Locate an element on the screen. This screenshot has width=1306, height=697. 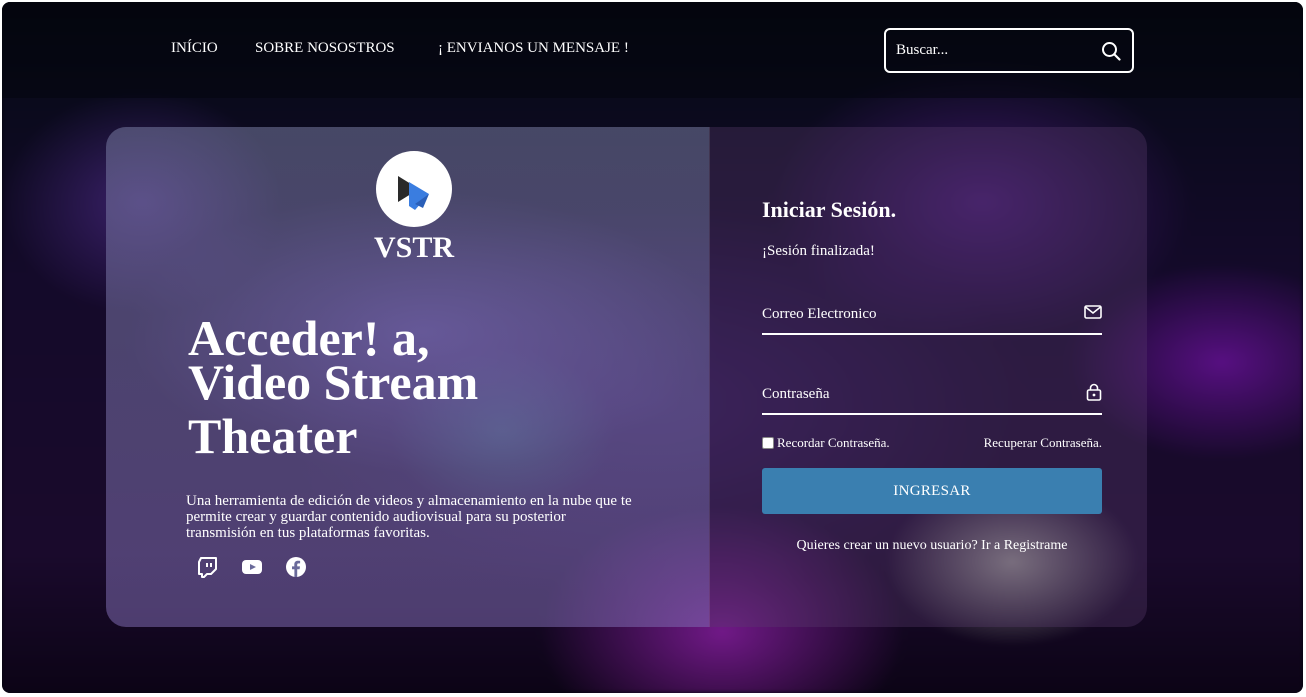
remember-password: Recordar Contraseña. is located at coordinates (826, 443).